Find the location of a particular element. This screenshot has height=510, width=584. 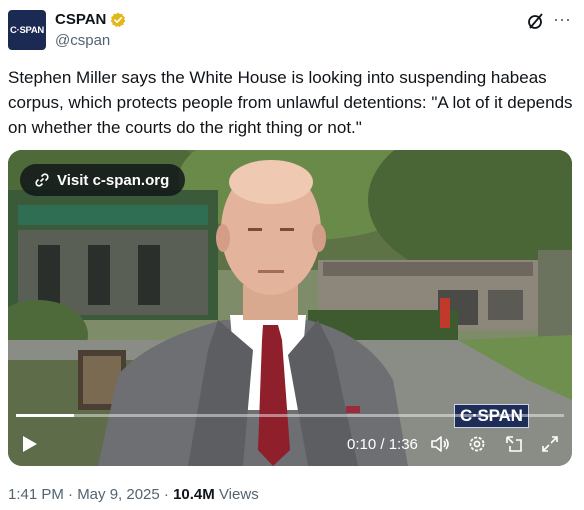

more-dots-icon: ··· is located at coordinates (562, 19).